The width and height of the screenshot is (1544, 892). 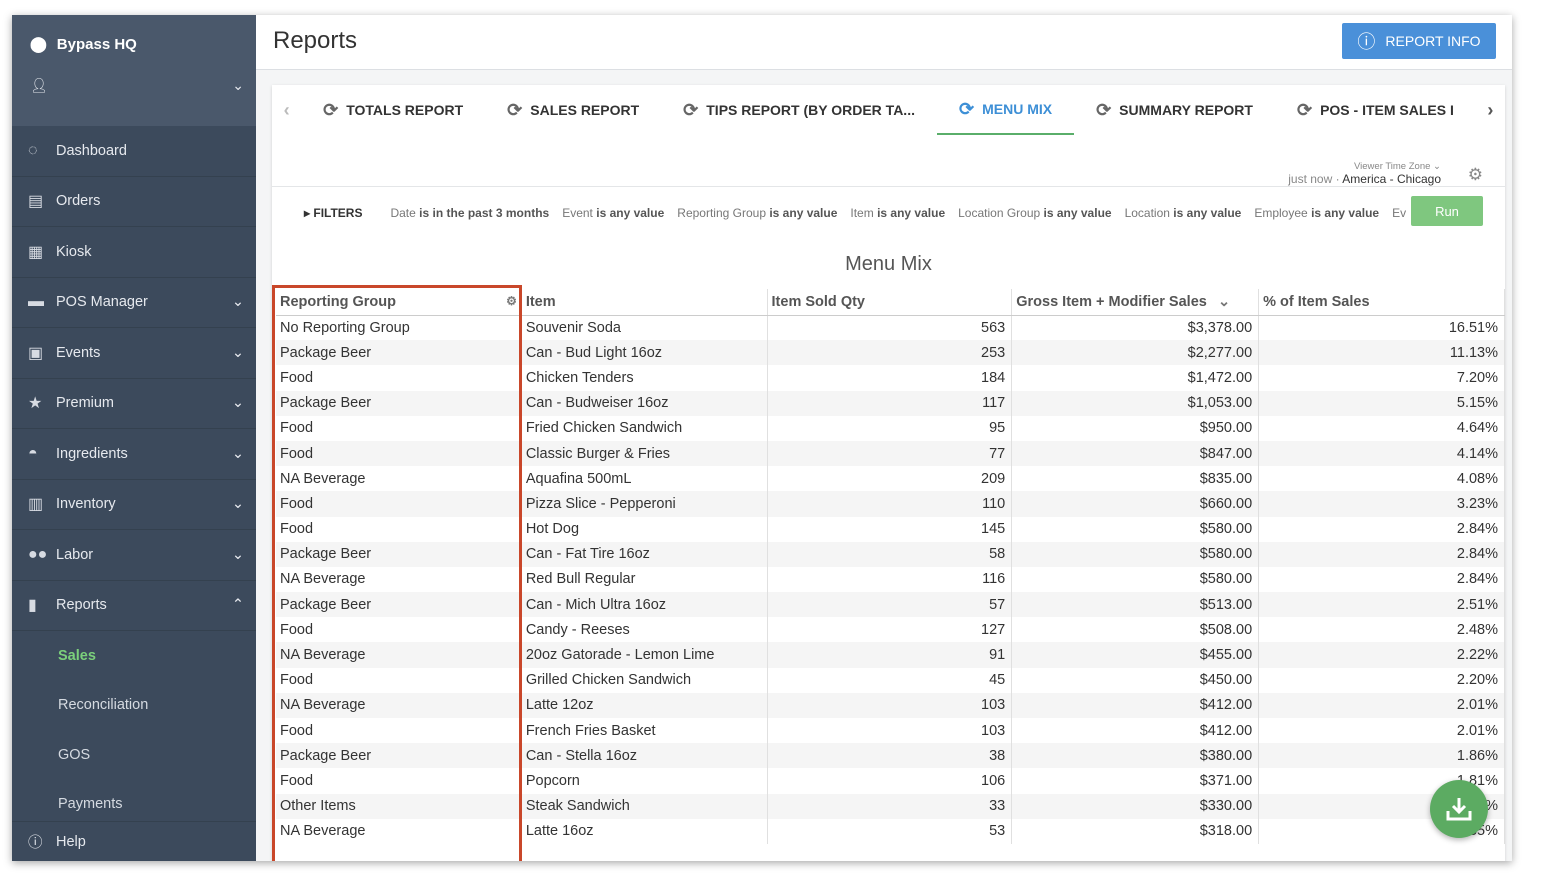 What do you see at coordinates (1005, 110) in the screenshot?
I see `tab-3: ⟳ MENU MIX` at bounding box center [1005, 110].